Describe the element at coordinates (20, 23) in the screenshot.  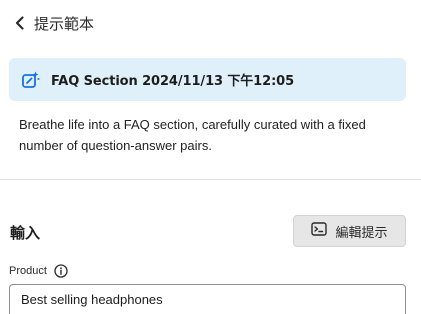
I see `chevron-left-icon` at that location.